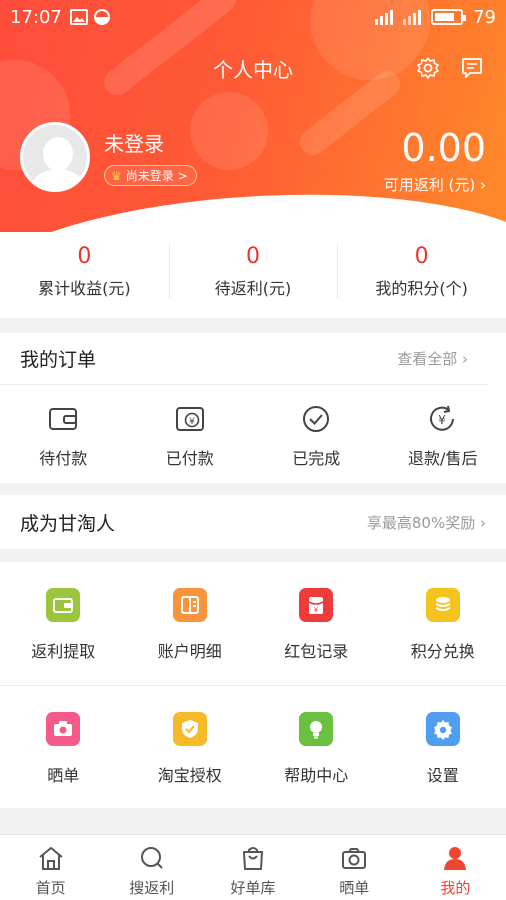 The width and height of the screenshot is (506, 900). I want to click on stat-pending-rebate: 0 待返利(元), so click(253, 275).